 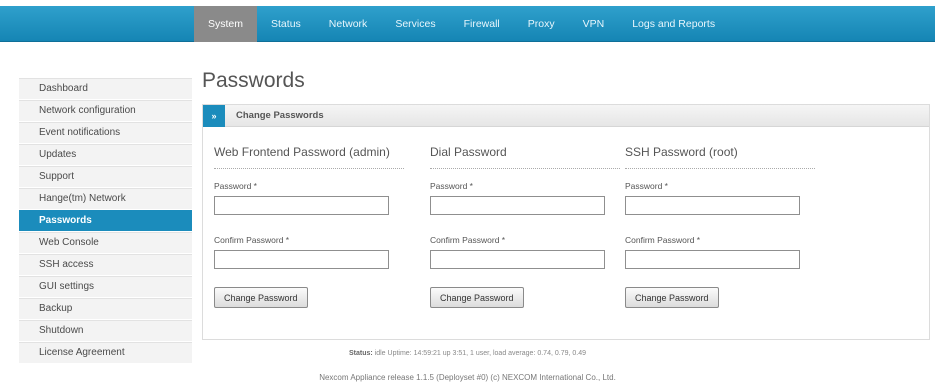 I want to click on sidebar-item-ssh-access: SSH access, so click(x=105, y=265).